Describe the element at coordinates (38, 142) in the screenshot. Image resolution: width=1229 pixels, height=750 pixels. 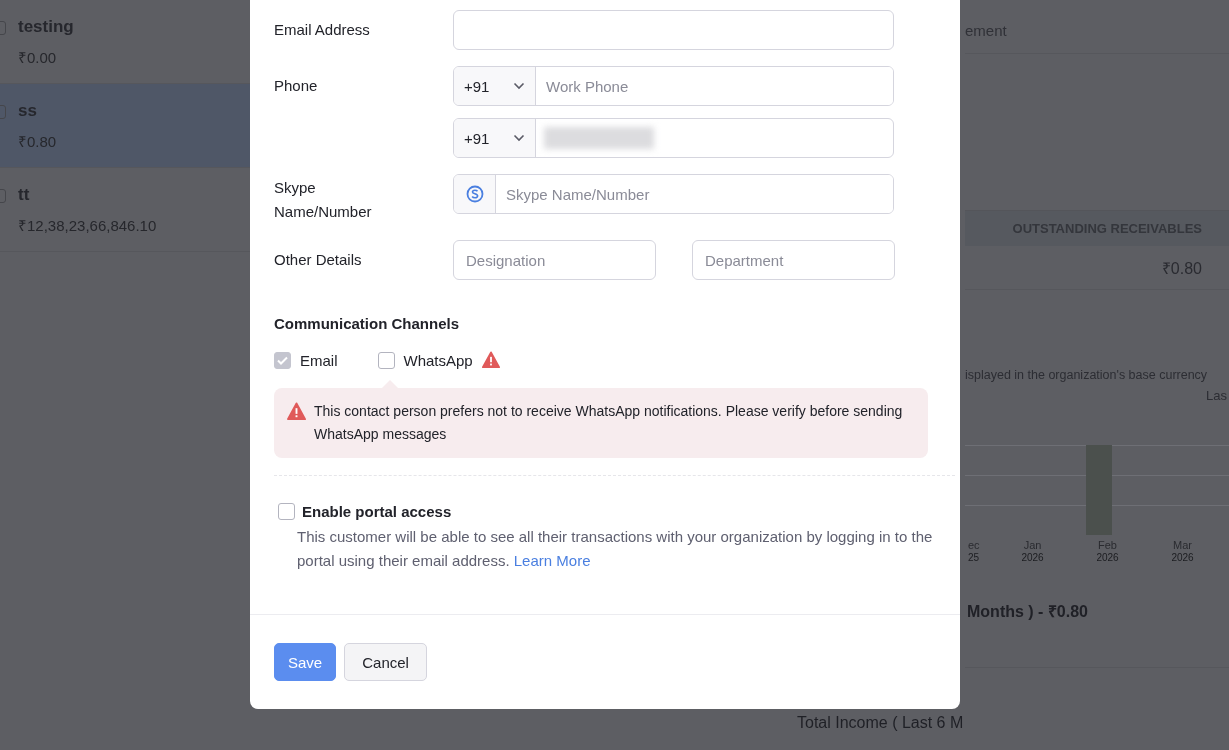
I see `customer-amount: ₹0.80` at that location.